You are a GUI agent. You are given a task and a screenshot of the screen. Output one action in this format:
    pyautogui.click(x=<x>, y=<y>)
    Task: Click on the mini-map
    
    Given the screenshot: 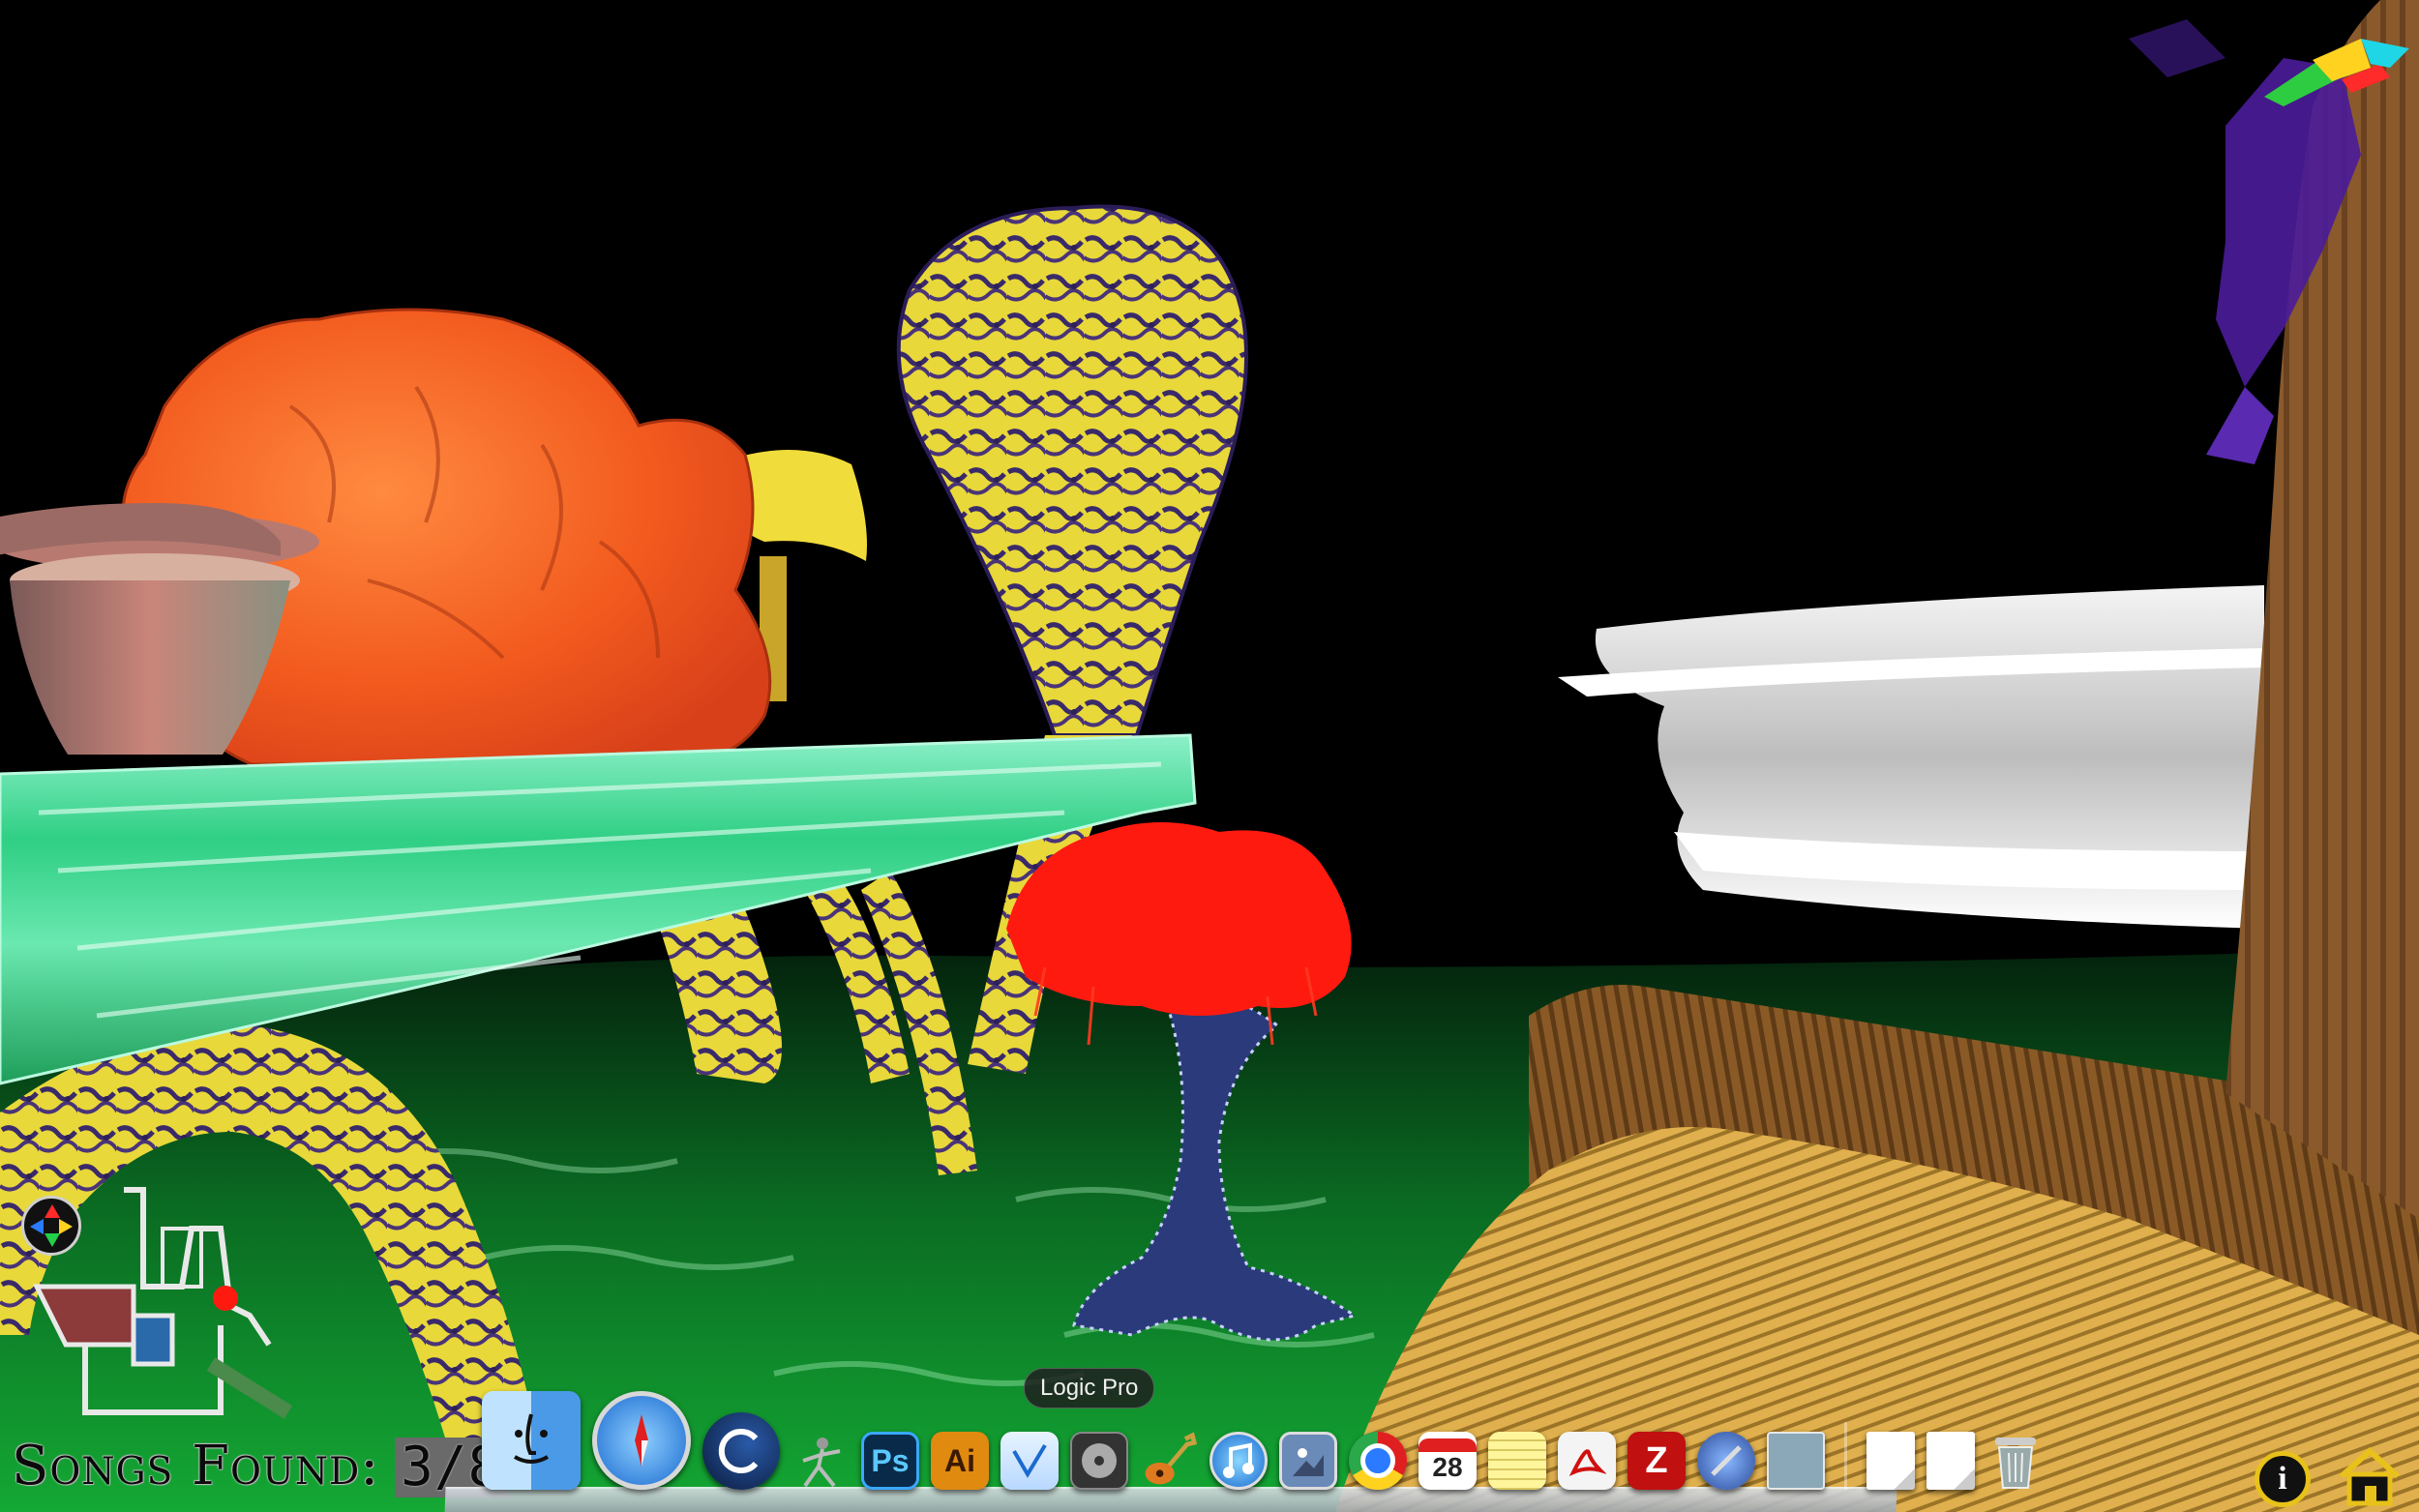 What is the action you would take?
    pyautogui.click(x=163, y=1301)
    